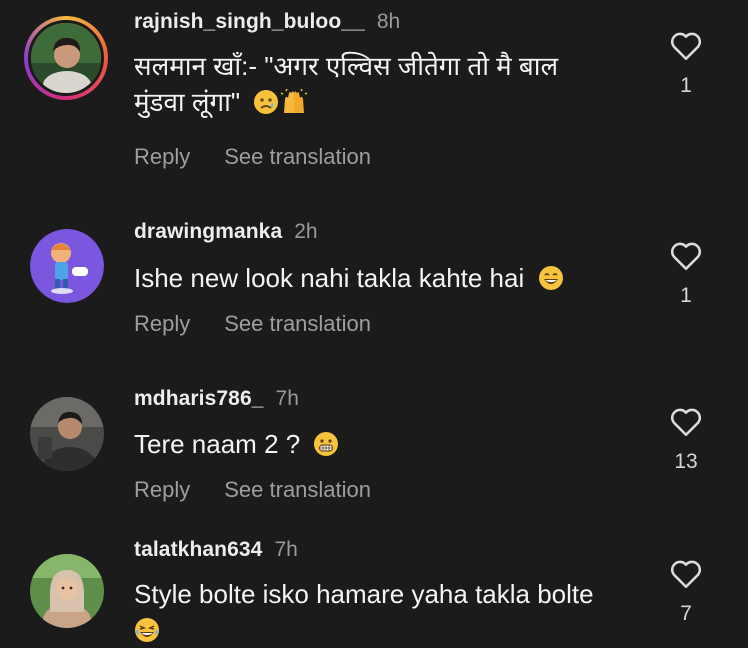 Image resolution: width=748 pixels, height=648 pixels. Describe the element at coordinates (369, 612) in the screenshot. I see `comment-text: Style bolte isko hamare yaha takla bolte` at that location.